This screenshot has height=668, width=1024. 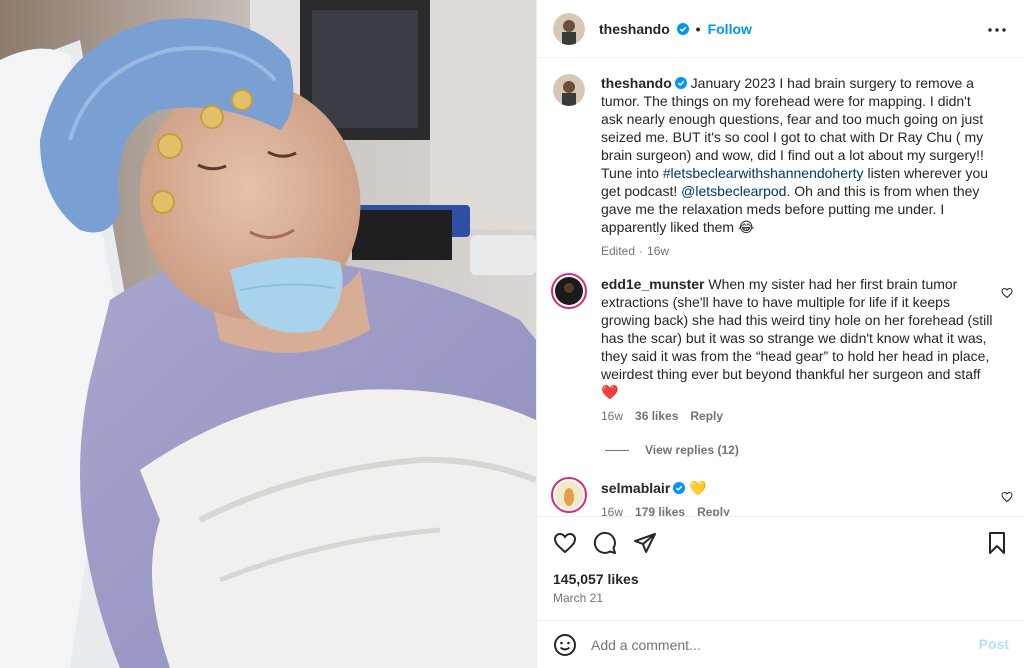 I want to click on comment-composer: Post, so click(x=780, y=644).